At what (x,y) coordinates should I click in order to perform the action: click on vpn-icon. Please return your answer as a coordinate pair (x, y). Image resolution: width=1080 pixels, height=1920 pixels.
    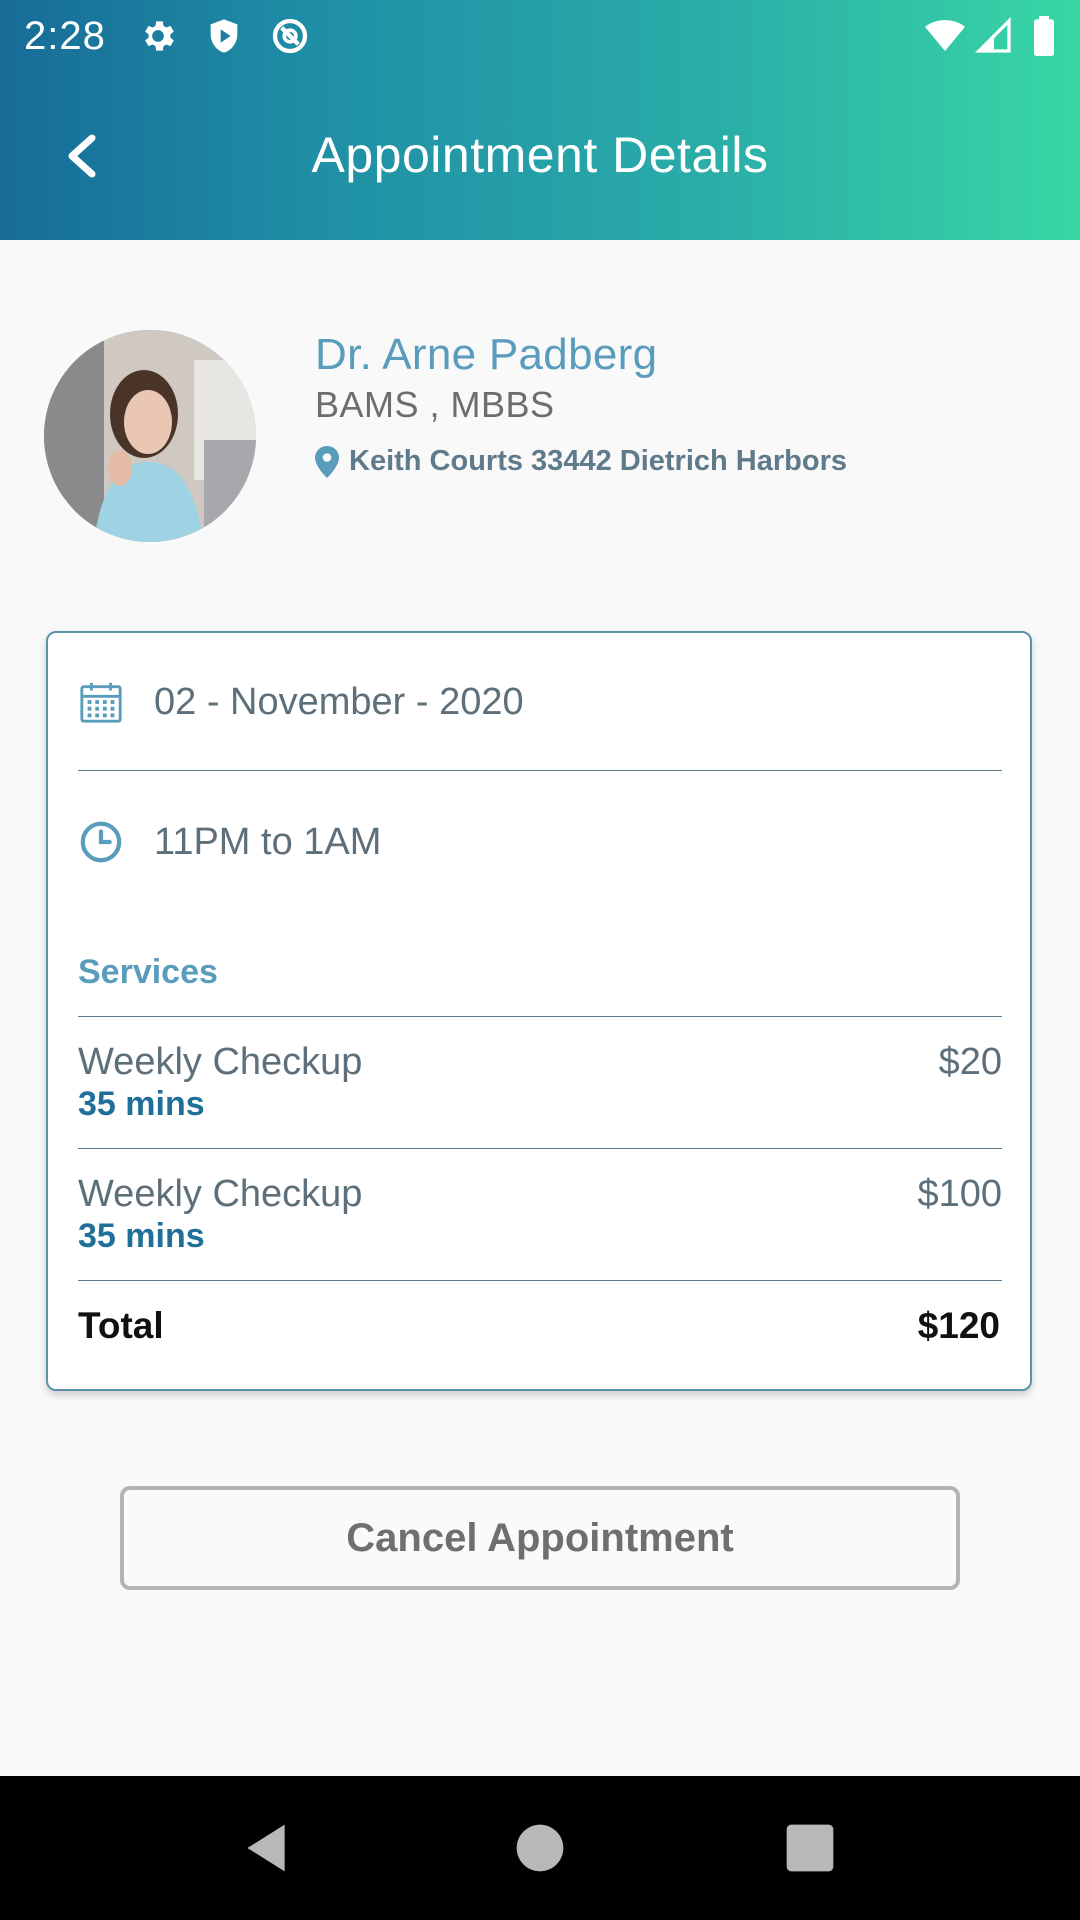
    Looking at the image, I should click on (290, 36).